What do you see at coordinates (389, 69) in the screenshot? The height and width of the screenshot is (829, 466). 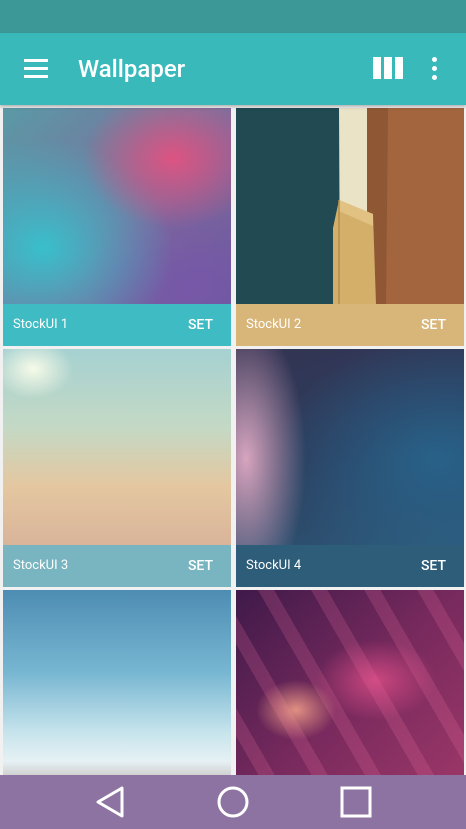 I see `grid-view-button` at bounding box center [389, 69].